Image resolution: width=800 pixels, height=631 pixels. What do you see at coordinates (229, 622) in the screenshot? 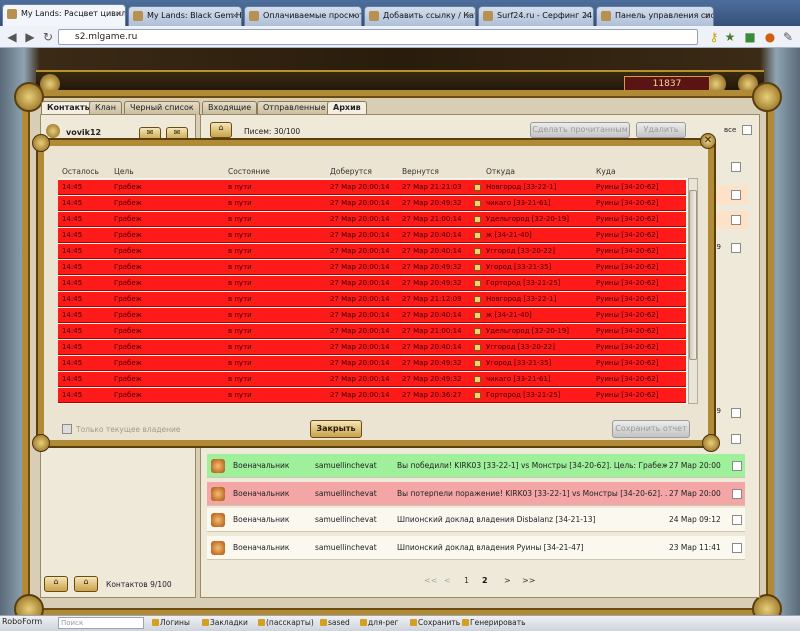
I see `roboform-item: Закладки` at bounding box center [229, 622].